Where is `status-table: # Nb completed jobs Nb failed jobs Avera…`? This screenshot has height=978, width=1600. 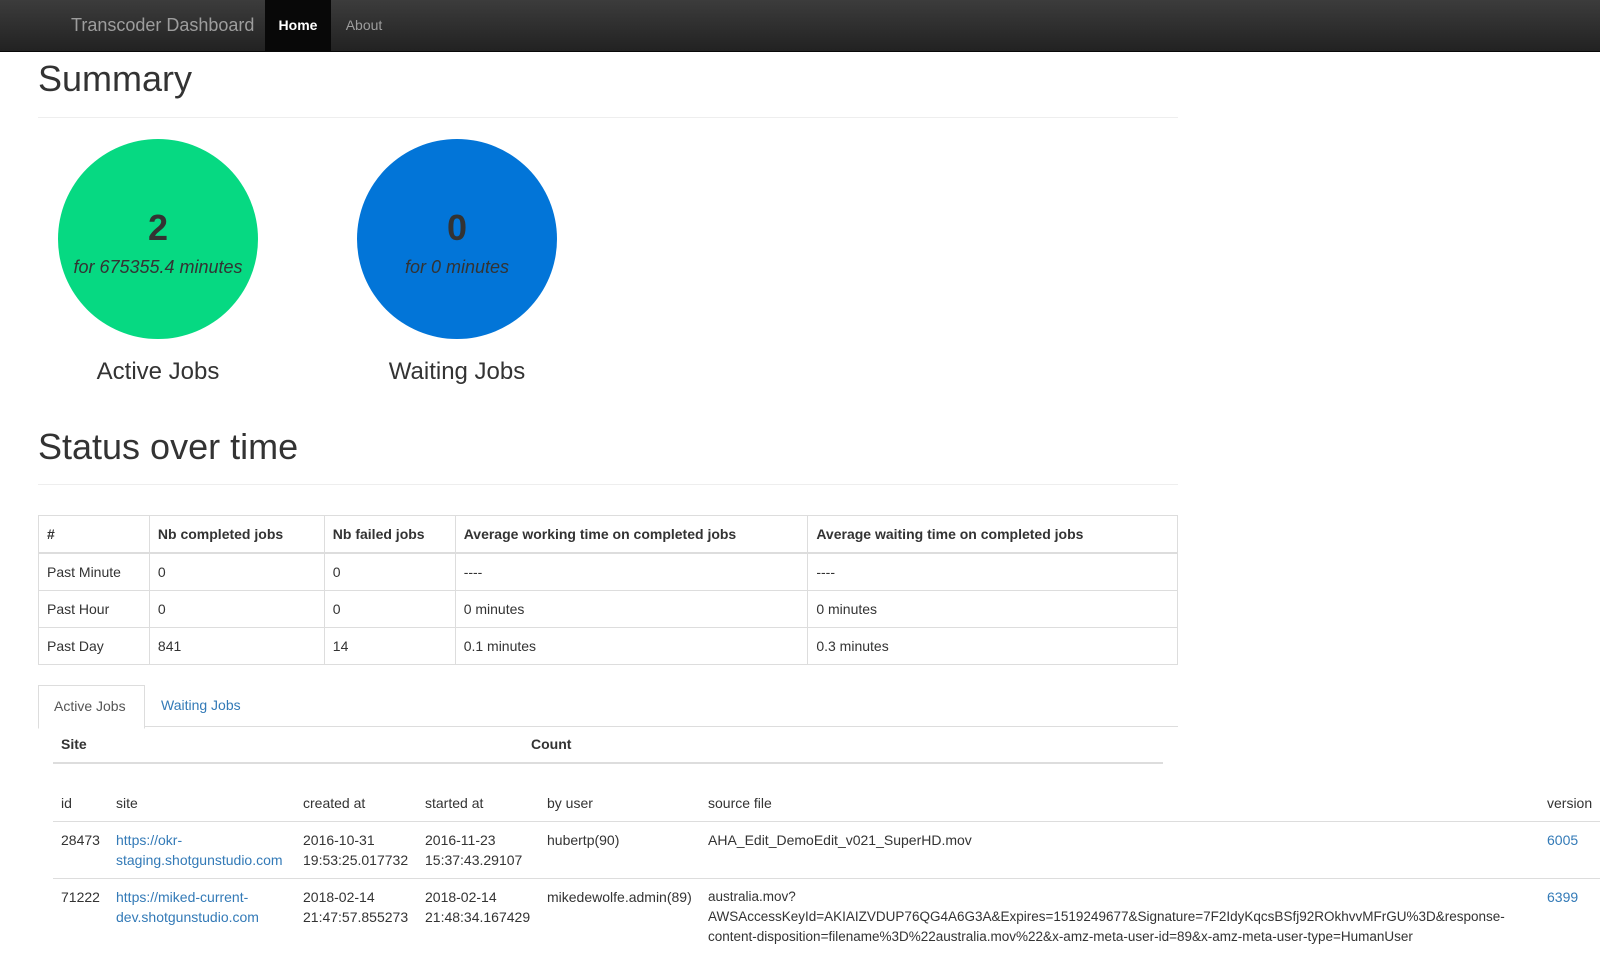 status-table: # Nb completed jobs Nb failed jobs Avera… is located at coordinates (608, 590).